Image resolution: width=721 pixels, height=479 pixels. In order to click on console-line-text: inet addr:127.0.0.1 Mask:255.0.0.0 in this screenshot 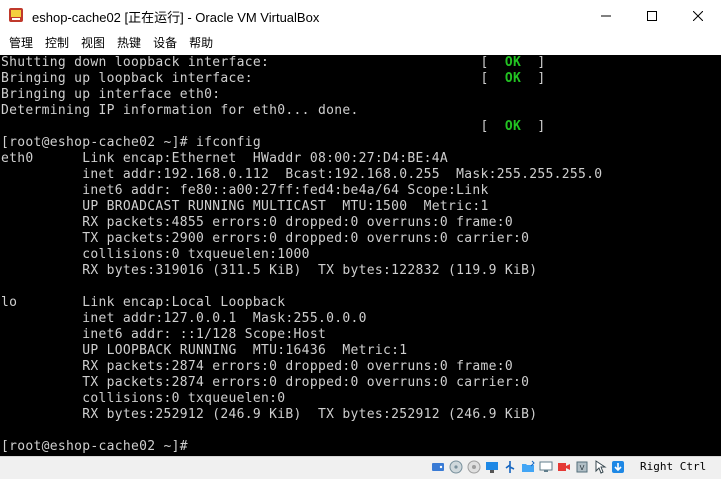, I will do `click(184, 318)`.